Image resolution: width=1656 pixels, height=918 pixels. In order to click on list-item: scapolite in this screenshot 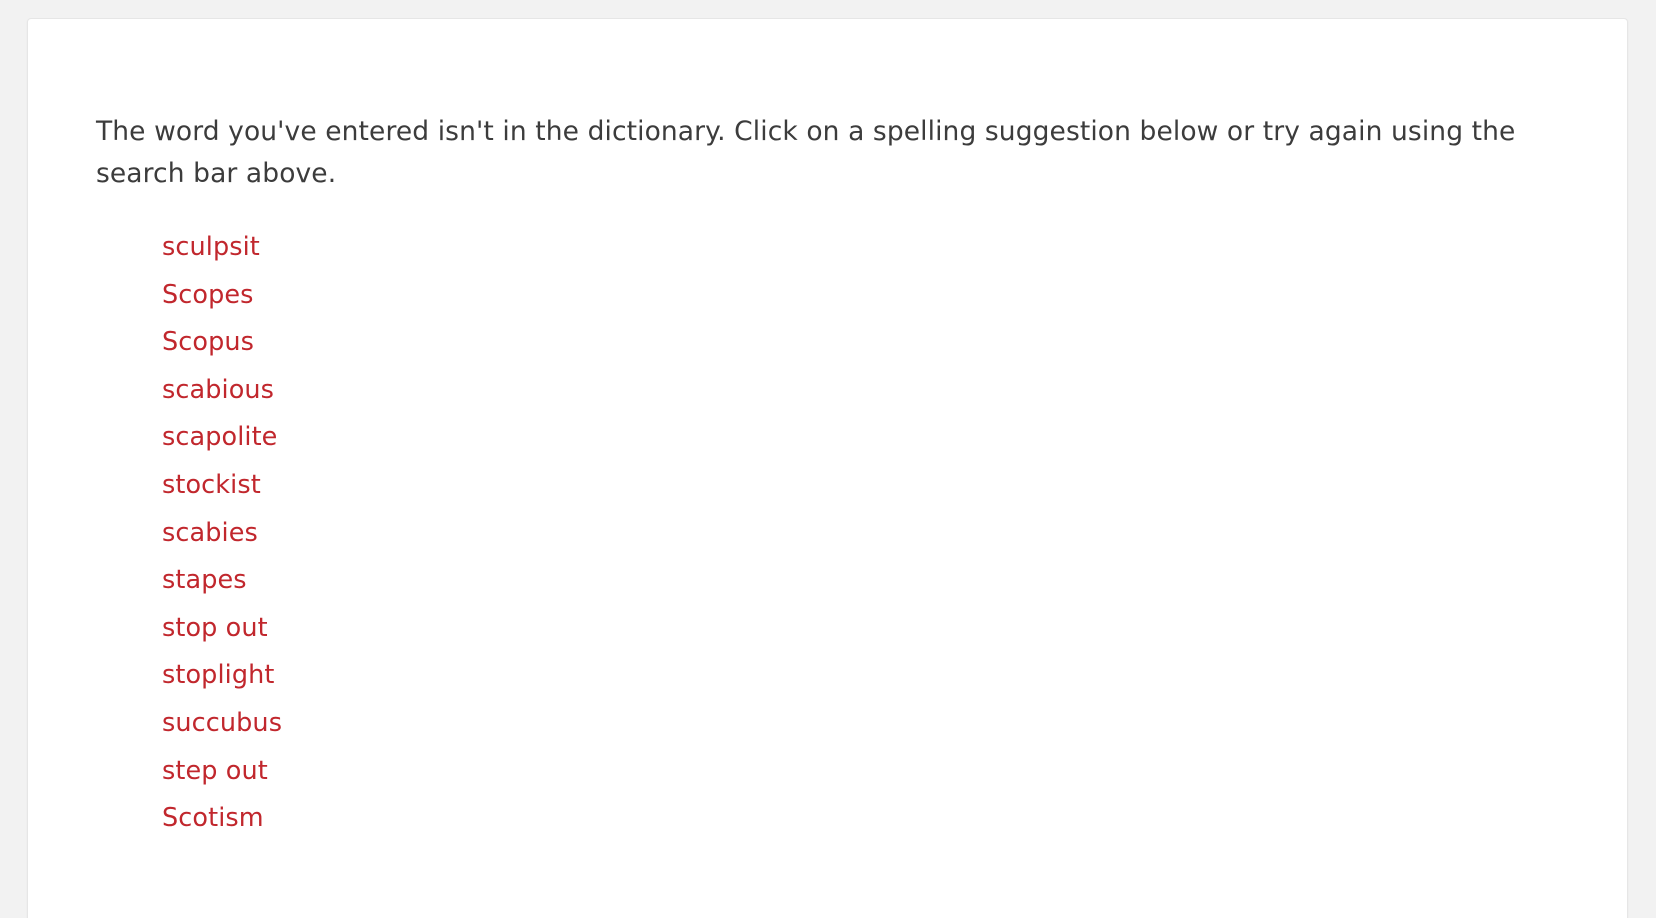, I will do `click(864, 439)`.